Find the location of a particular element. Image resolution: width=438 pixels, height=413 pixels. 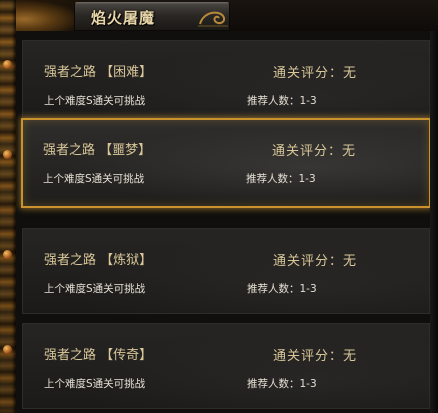

window-header: 焰火屠魔 is located at coordinates (219, 16).